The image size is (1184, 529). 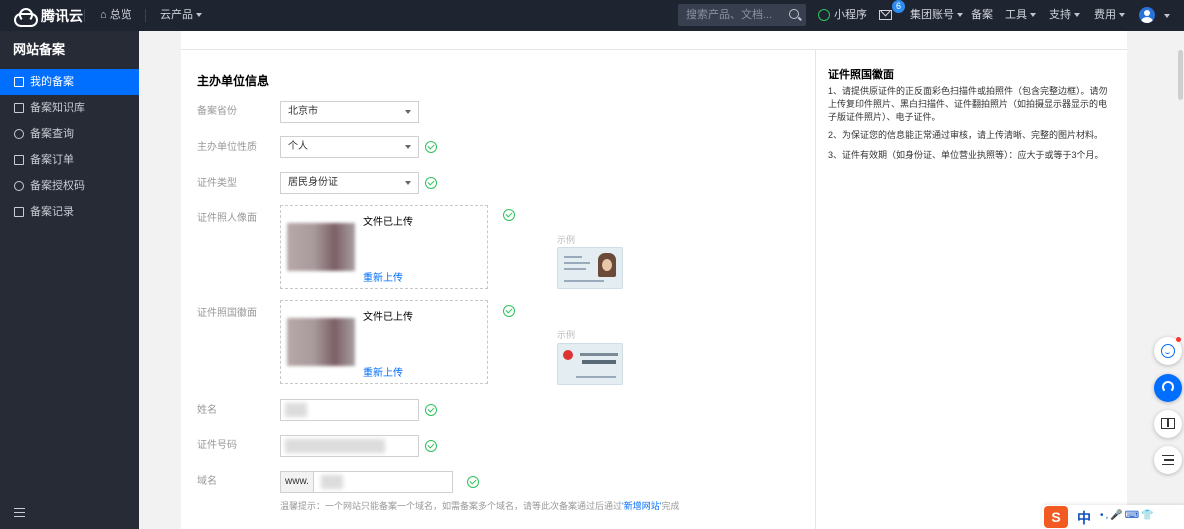 I want to click on brand-logo: 腾讯云, so click(x=47, y=16).